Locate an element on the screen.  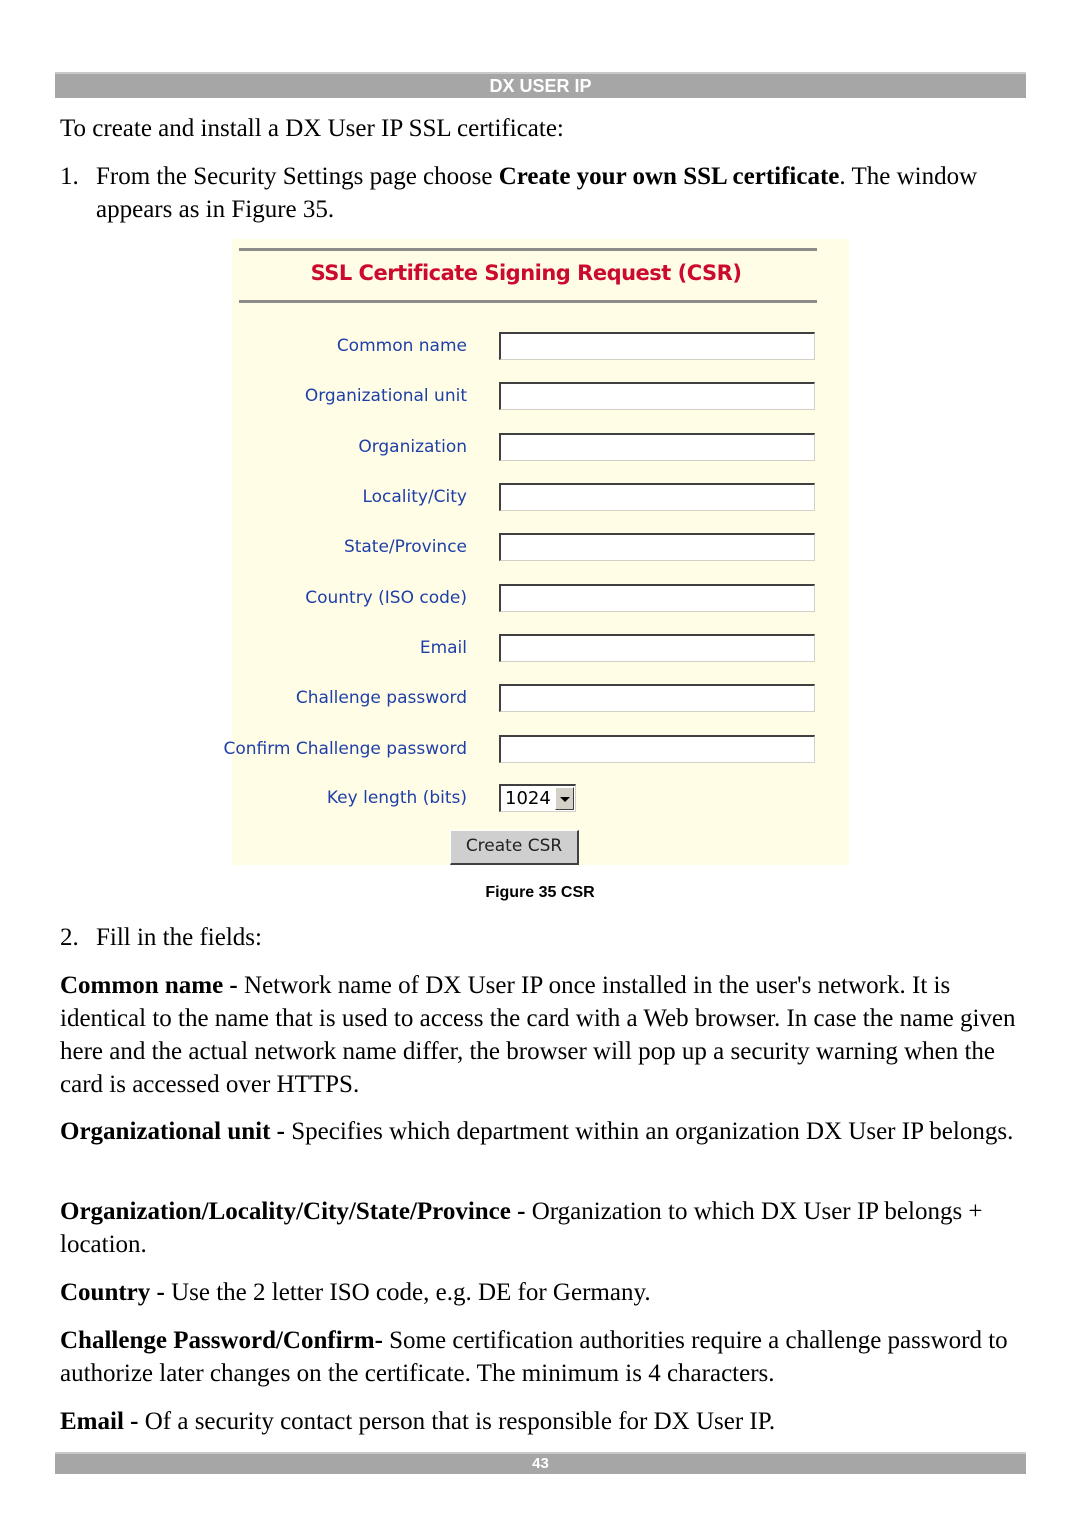
running-footer: 43 is located at coordinates (540, 1463).